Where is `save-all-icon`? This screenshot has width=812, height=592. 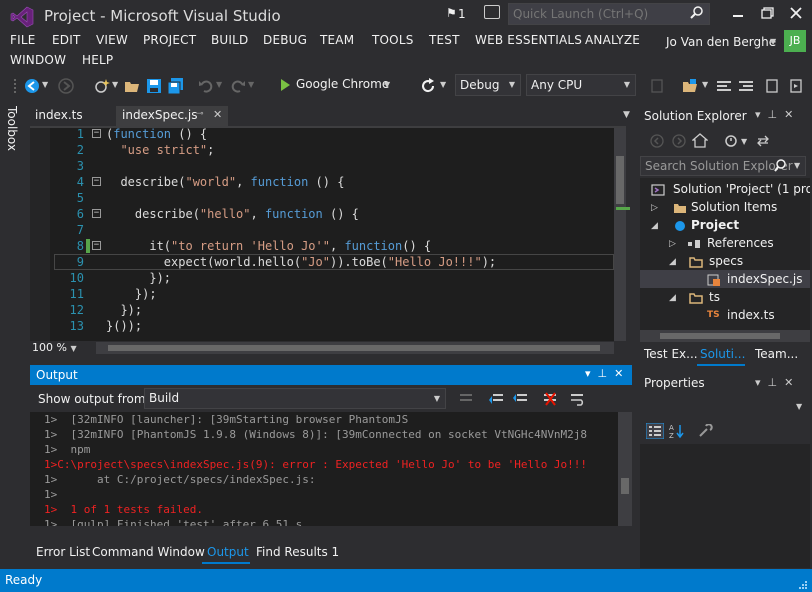 save-all-icon is located at coordinates (176, 86).